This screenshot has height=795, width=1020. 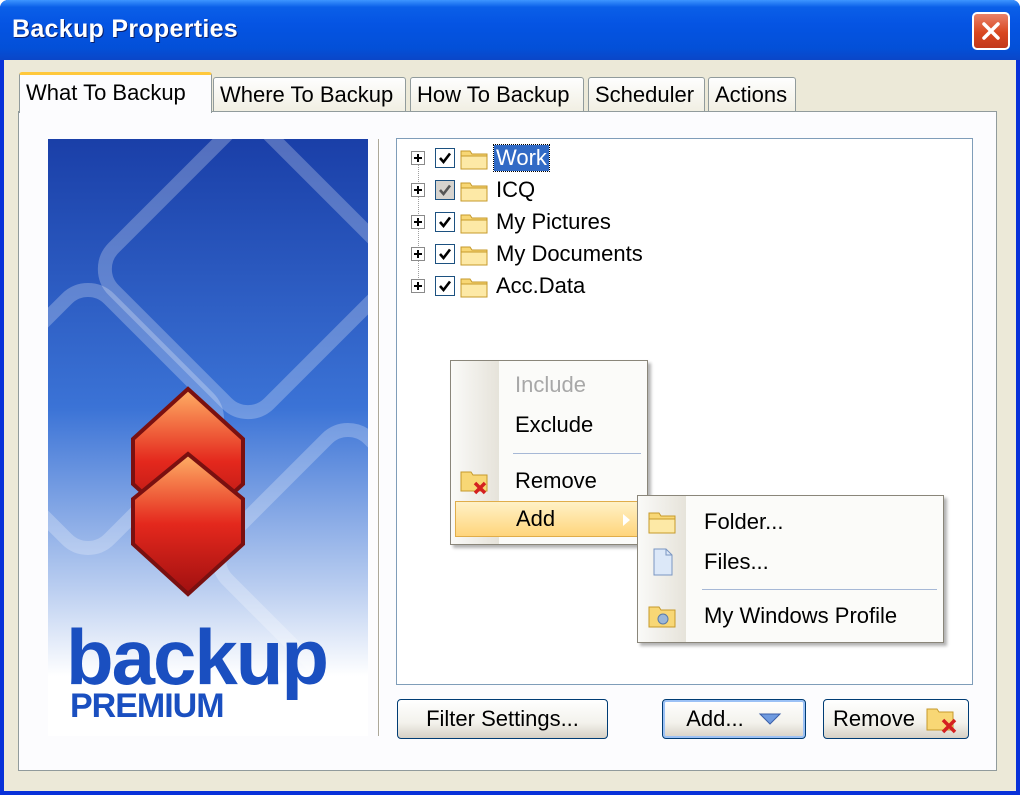 What do you see at coordinates (874, 718) in the screenshot?
I see `button-label: Remove` at bounding box center [874, 718].